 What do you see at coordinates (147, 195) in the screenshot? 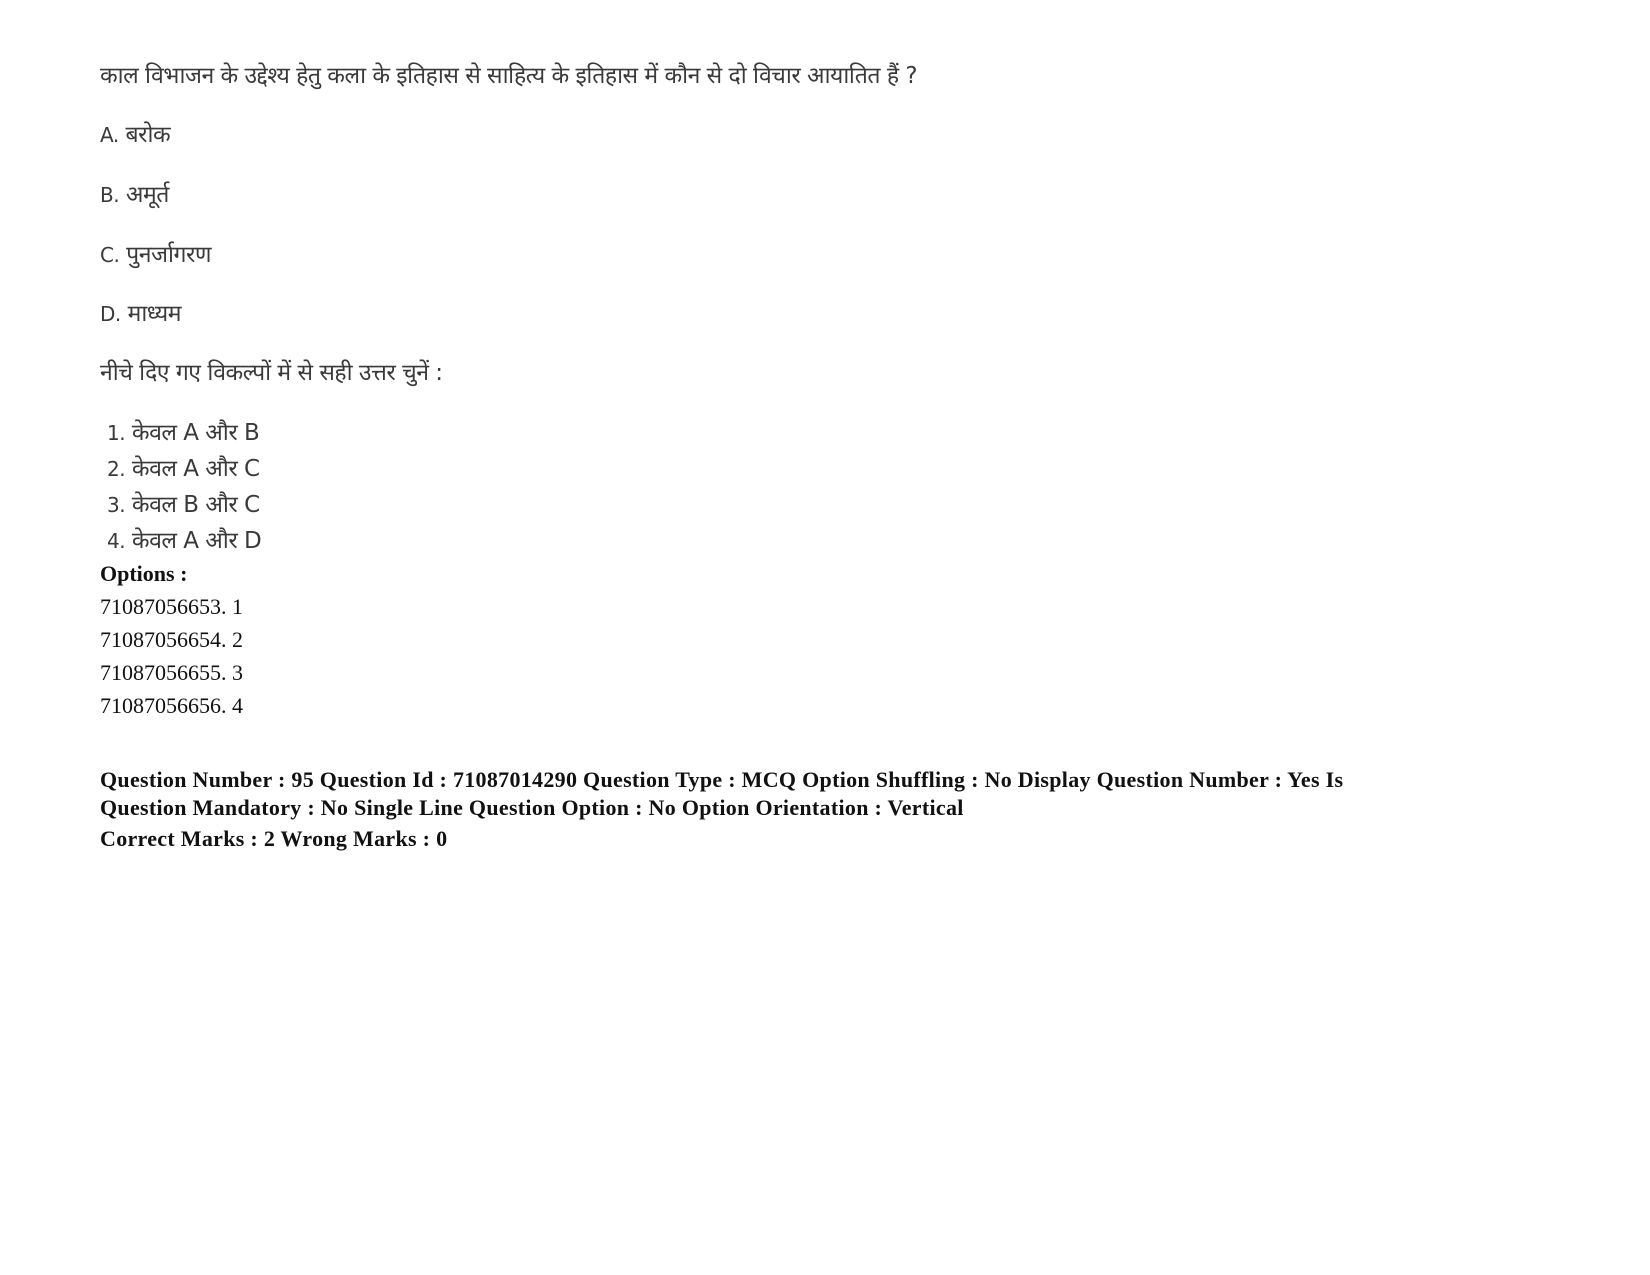
I see `statement-text: अमूर्त` at bounding box center [147, 195].